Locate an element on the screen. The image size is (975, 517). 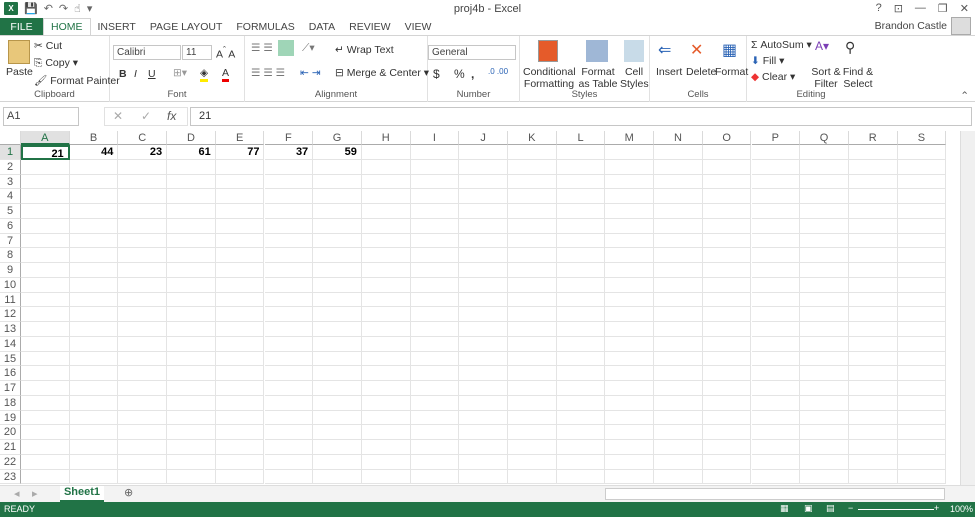
cell-P2 is located at coordinates (776, 167).